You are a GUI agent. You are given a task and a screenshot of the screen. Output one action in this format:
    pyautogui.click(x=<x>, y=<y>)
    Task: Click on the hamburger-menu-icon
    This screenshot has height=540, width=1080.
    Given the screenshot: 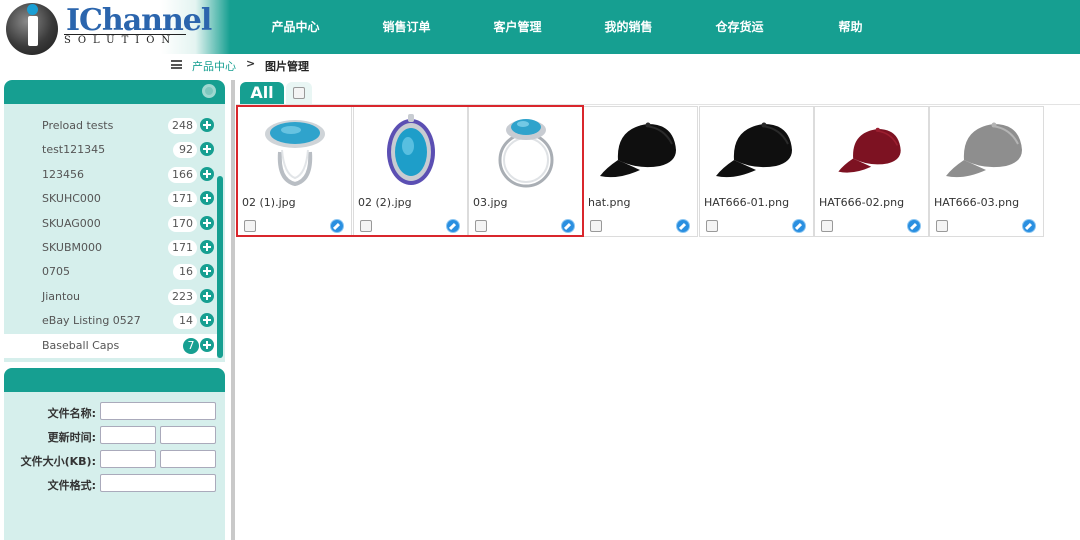 What is the action you would take?
    pyautogui.click(x=176, y=64)
    